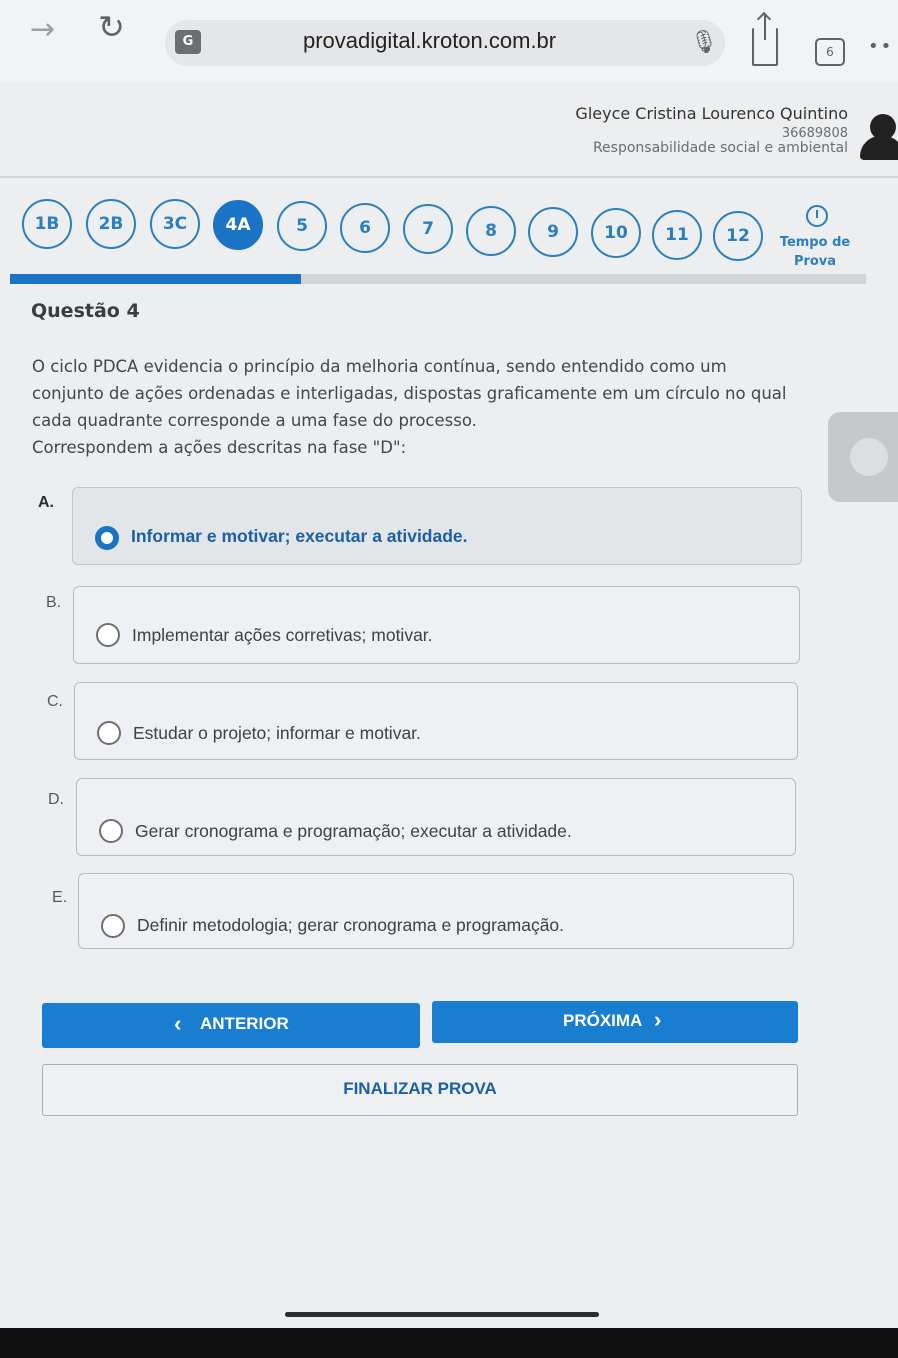 Image resolution: width=898 pixels, height=1358 pixels. What do you see at coordinates (282, 635) in the screenshot?
I see `option-b-text: Implementar ações corretivas; motivar.` at bounding box center [282, 635].